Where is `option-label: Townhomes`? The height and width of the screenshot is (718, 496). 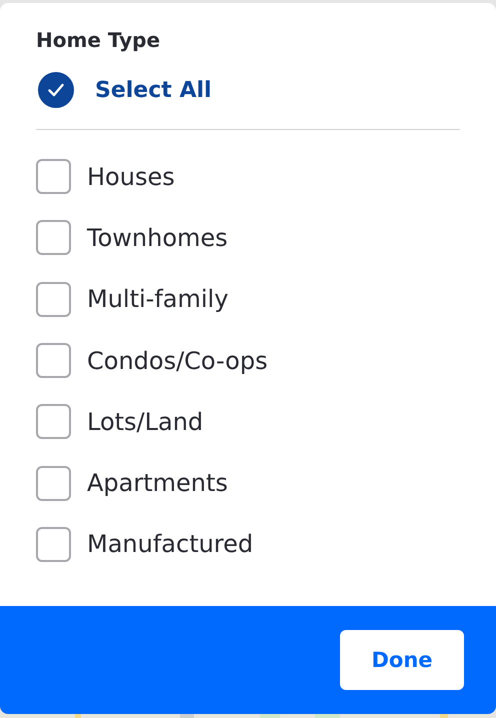
option-label: Townhomes is located at coordinates (157, 238).